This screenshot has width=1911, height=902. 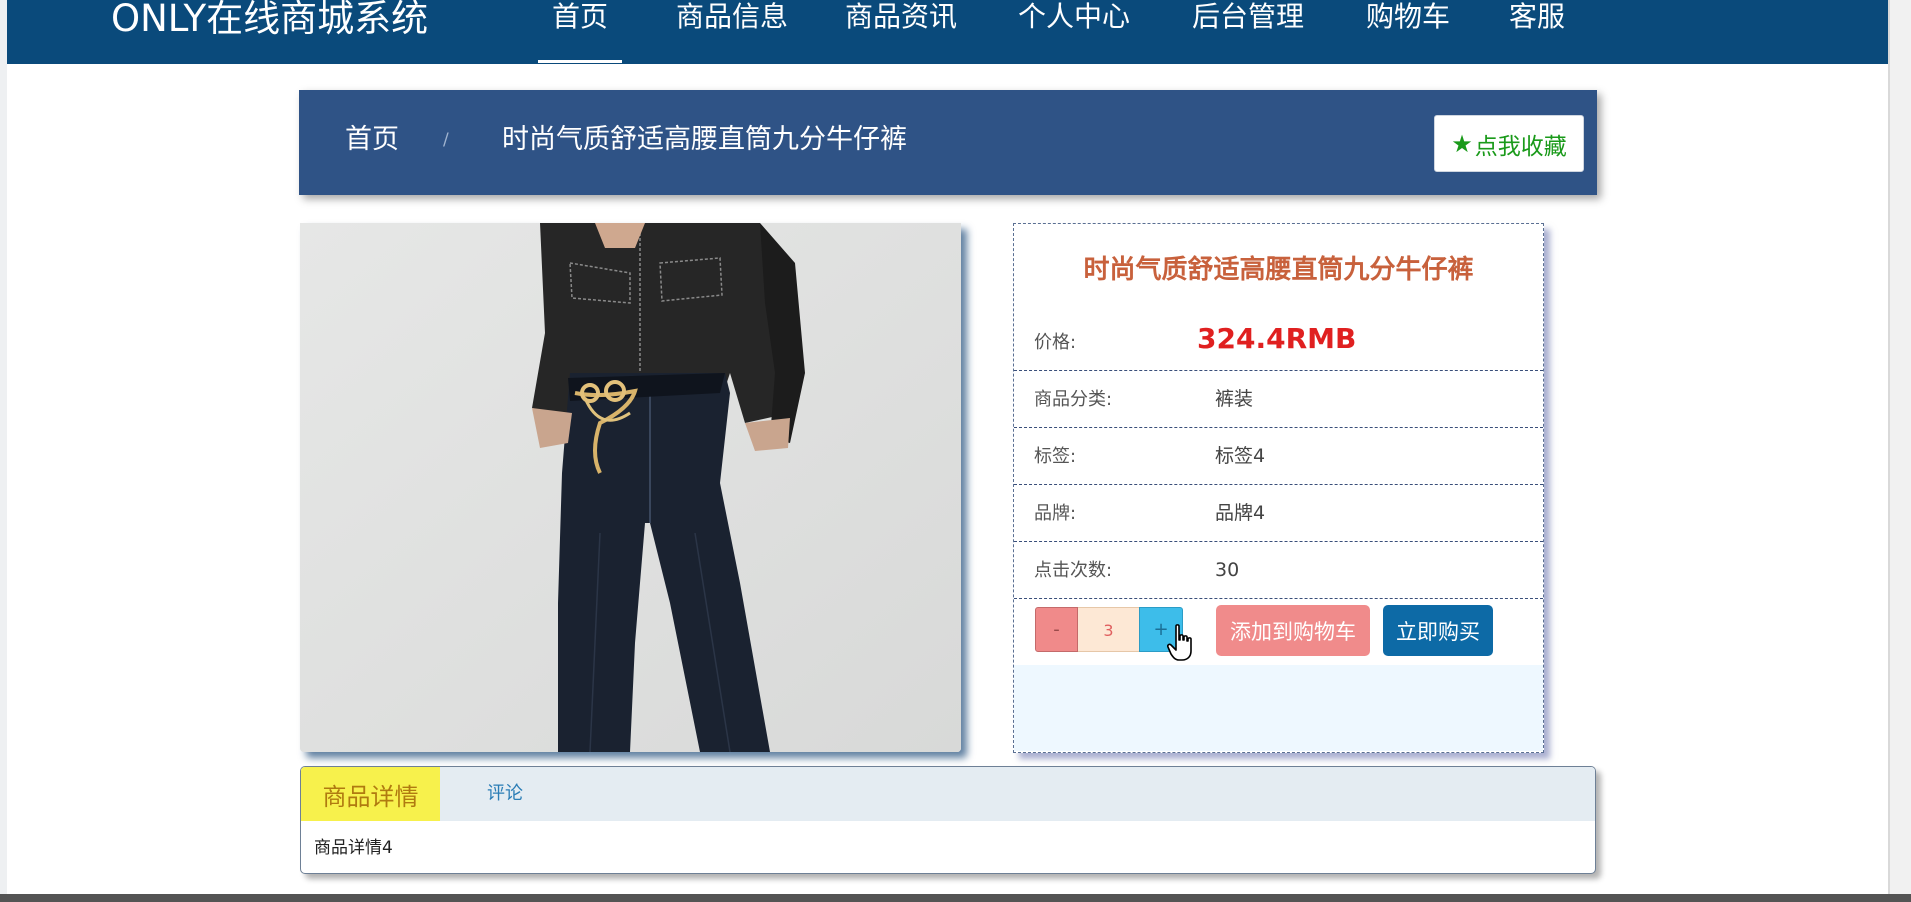 I want to click on left-edge, so click(x=3, y=451).